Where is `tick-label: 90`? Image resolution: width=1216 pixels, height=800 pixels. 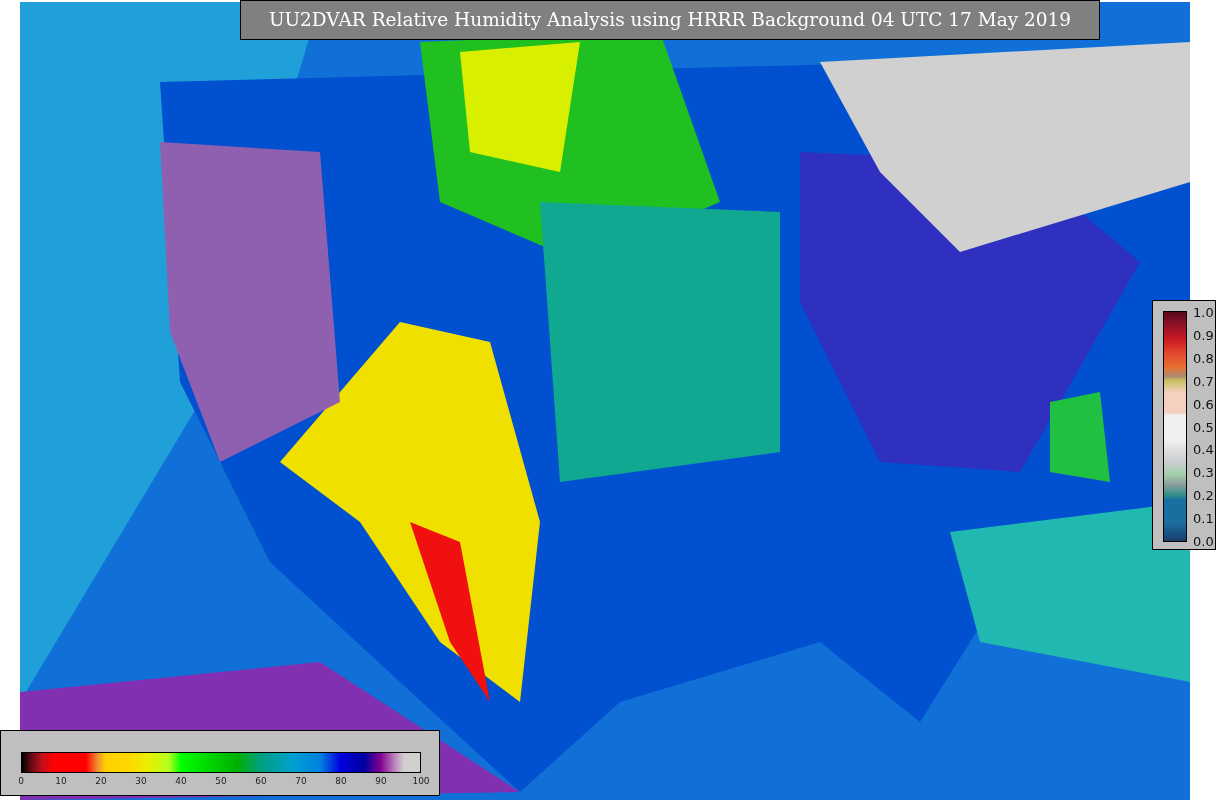
tick-label: 90 is located at coordinates (381, 781).